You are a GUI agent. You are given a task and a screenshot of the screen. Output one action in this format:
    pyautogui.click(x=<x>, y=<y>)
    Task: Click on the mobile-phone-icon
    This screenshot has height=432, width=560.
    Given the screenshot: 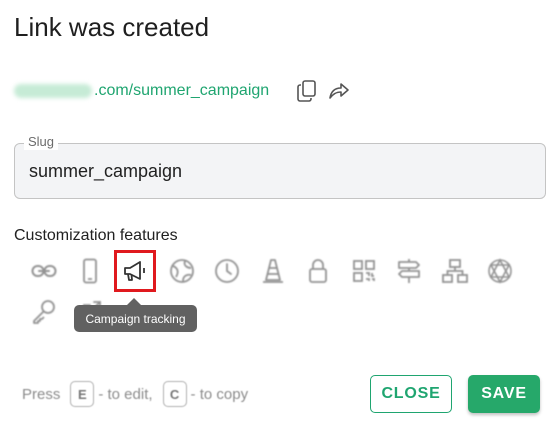 What is the action you would take?
    pyautogui.click(x=90, y=271)
    